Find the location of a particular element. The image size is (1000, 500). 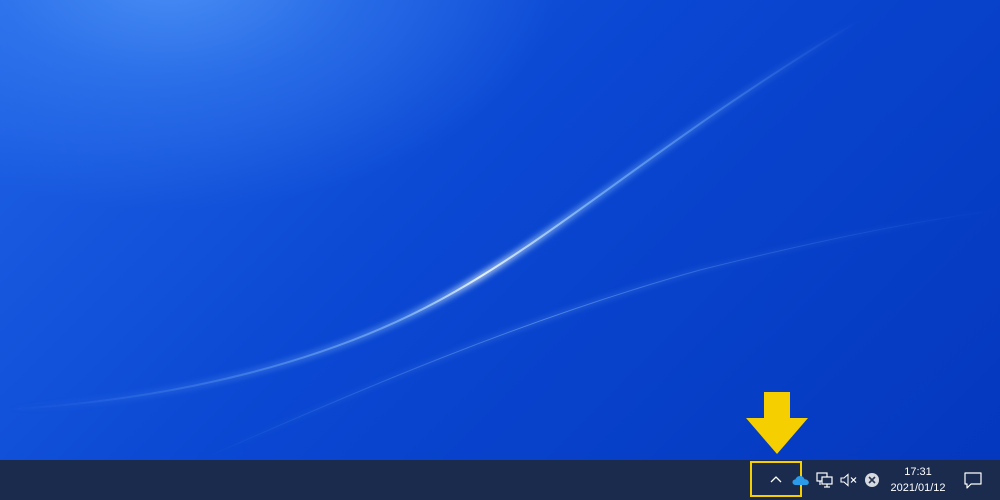

volume-muted-icon is located at coordinates (848, 480).